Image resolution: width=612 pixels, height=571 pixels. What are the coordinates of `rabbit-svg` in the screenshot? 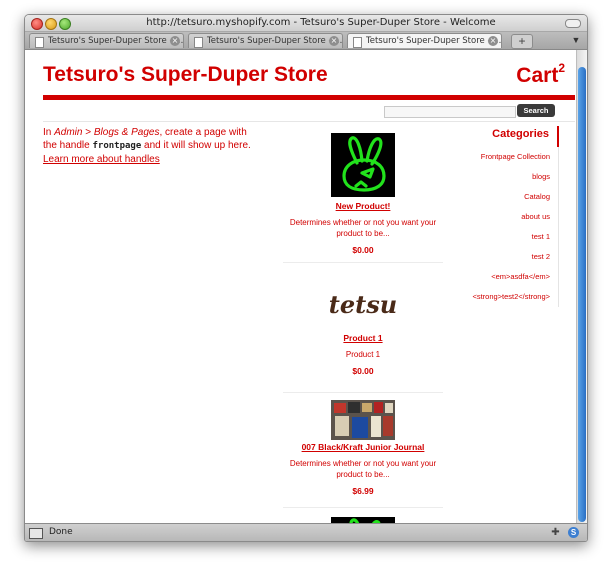 It's located at (364, 164).